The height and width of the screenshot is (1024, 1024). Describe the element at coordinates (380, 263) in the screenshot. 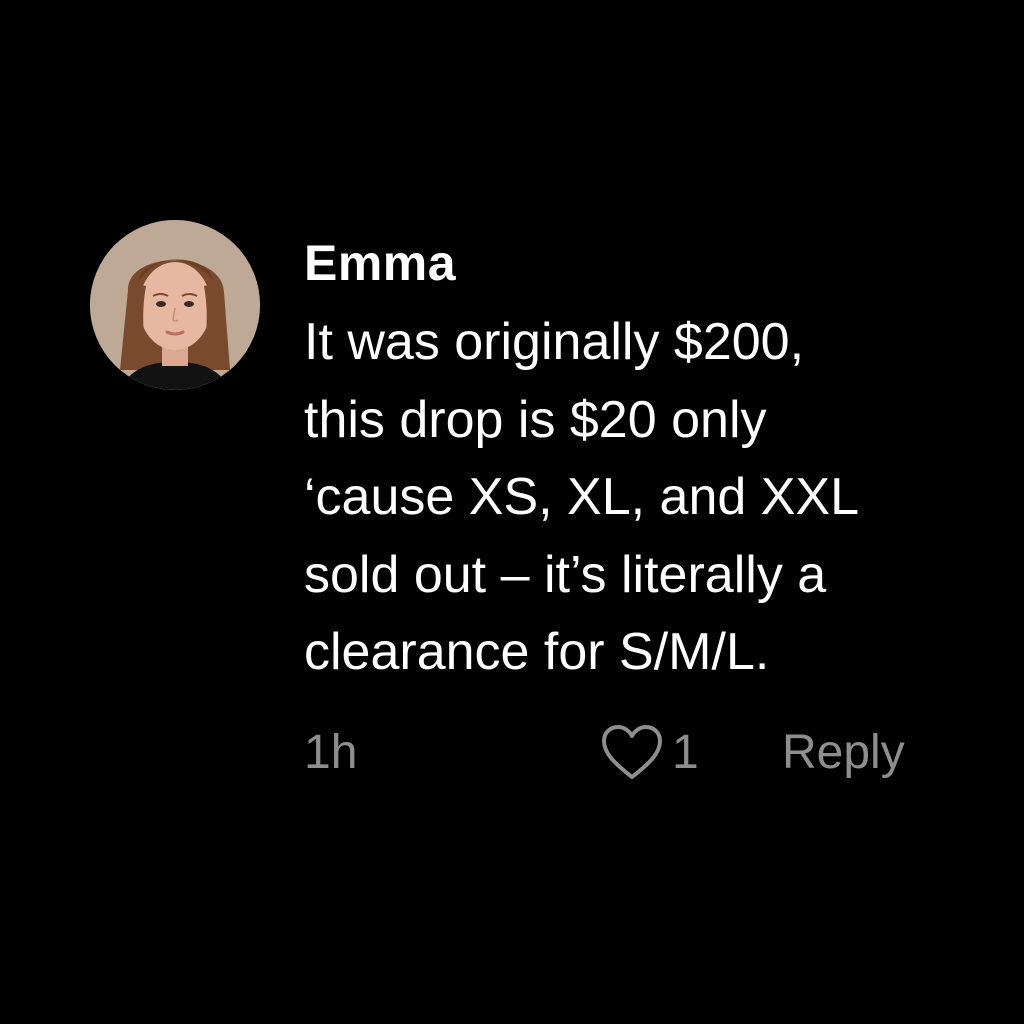

I see `comment-author: Emma` at that location.